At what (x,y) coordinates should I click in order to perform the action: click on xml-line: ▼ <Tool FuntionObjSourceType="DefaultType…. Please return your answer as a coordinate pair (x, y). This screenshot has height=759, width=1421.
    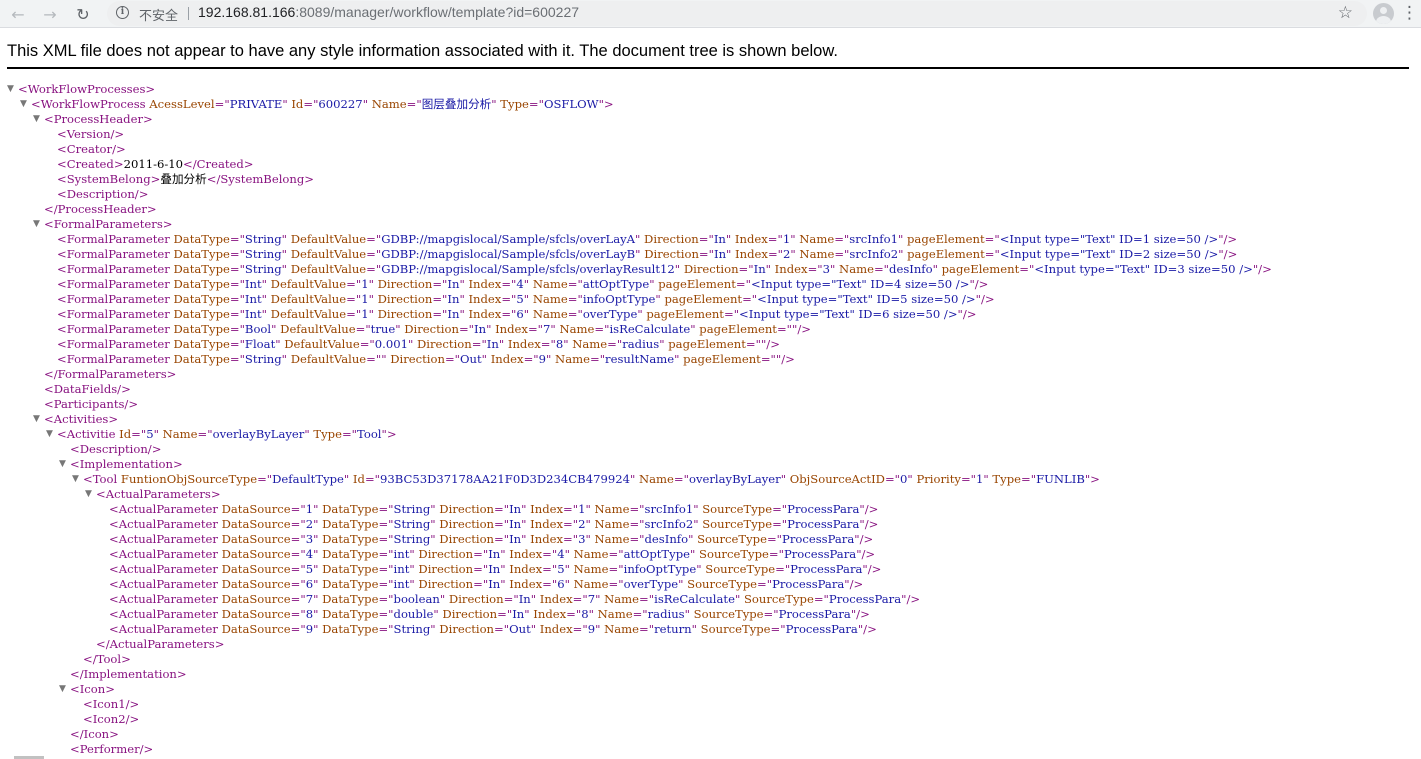
    Looking at the image, I should click on (710, 479).